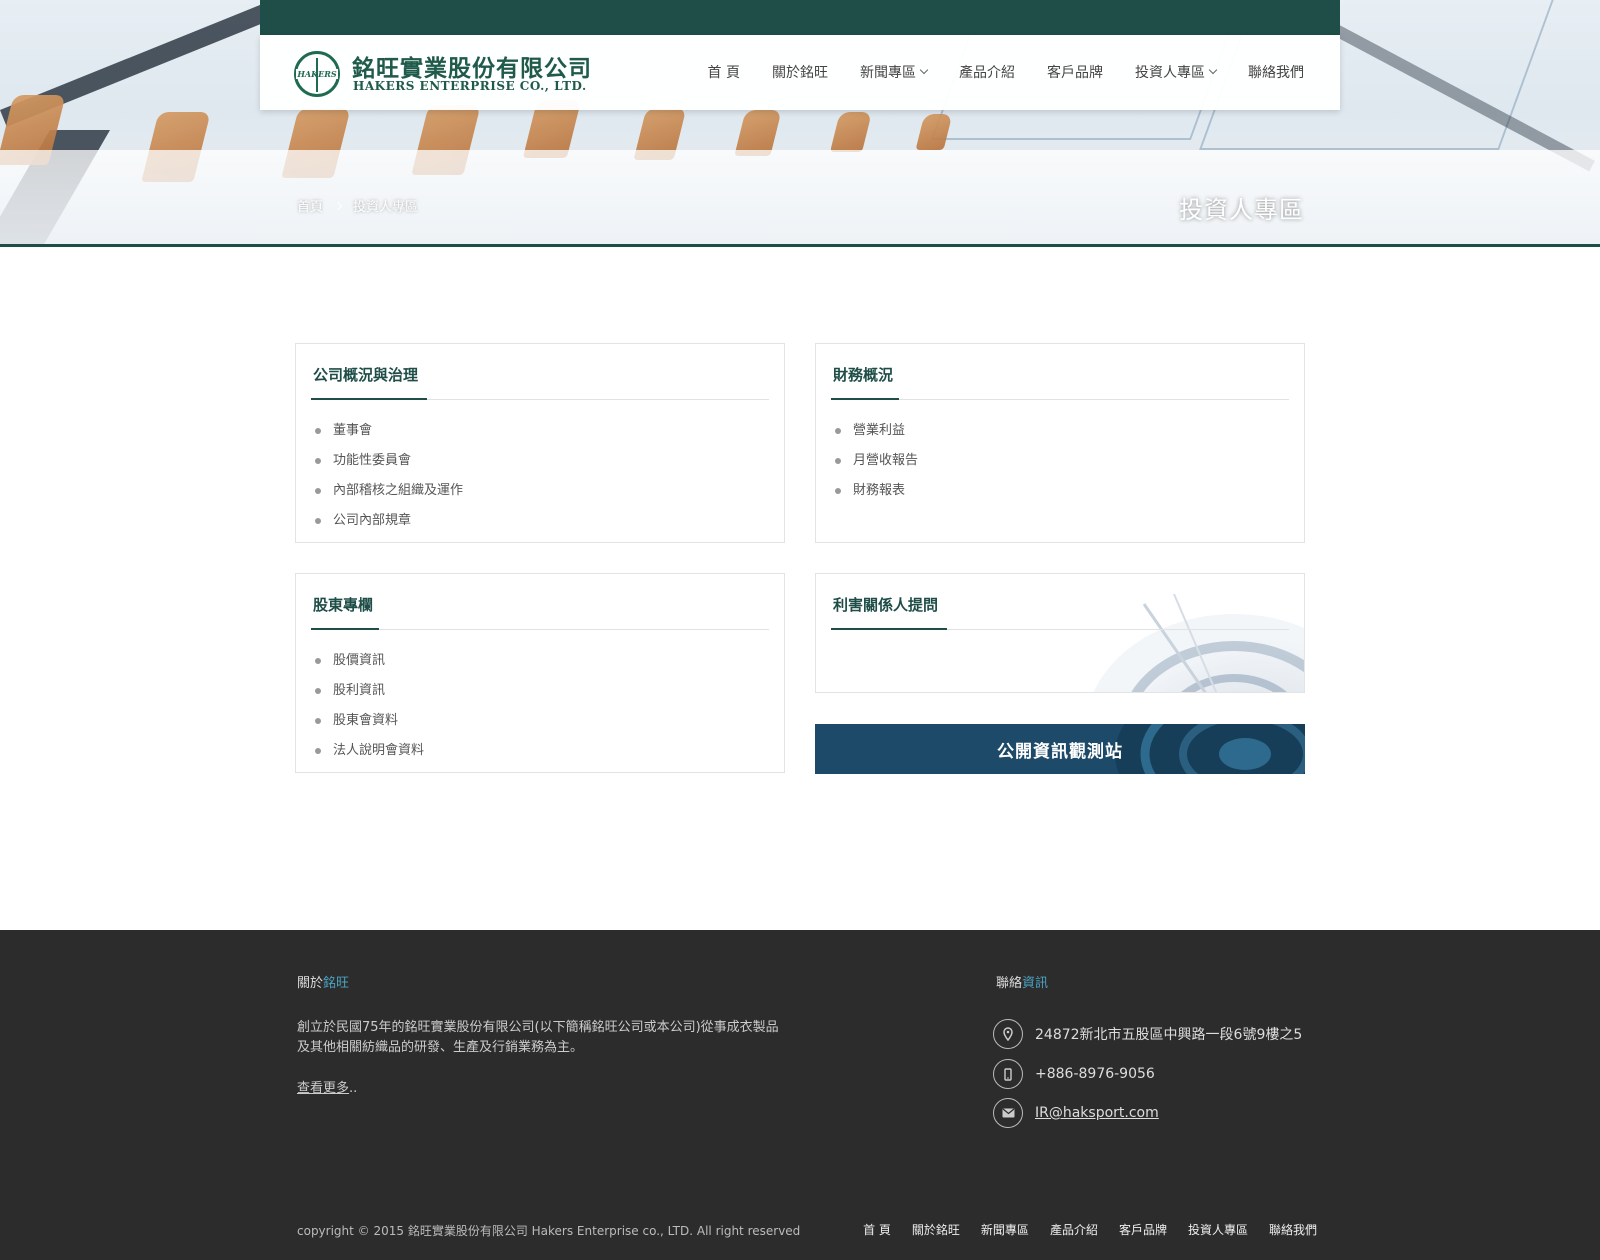 The image size is (1600, 1260). I want to click on list-item: 股價資訊, so click(369, 661).